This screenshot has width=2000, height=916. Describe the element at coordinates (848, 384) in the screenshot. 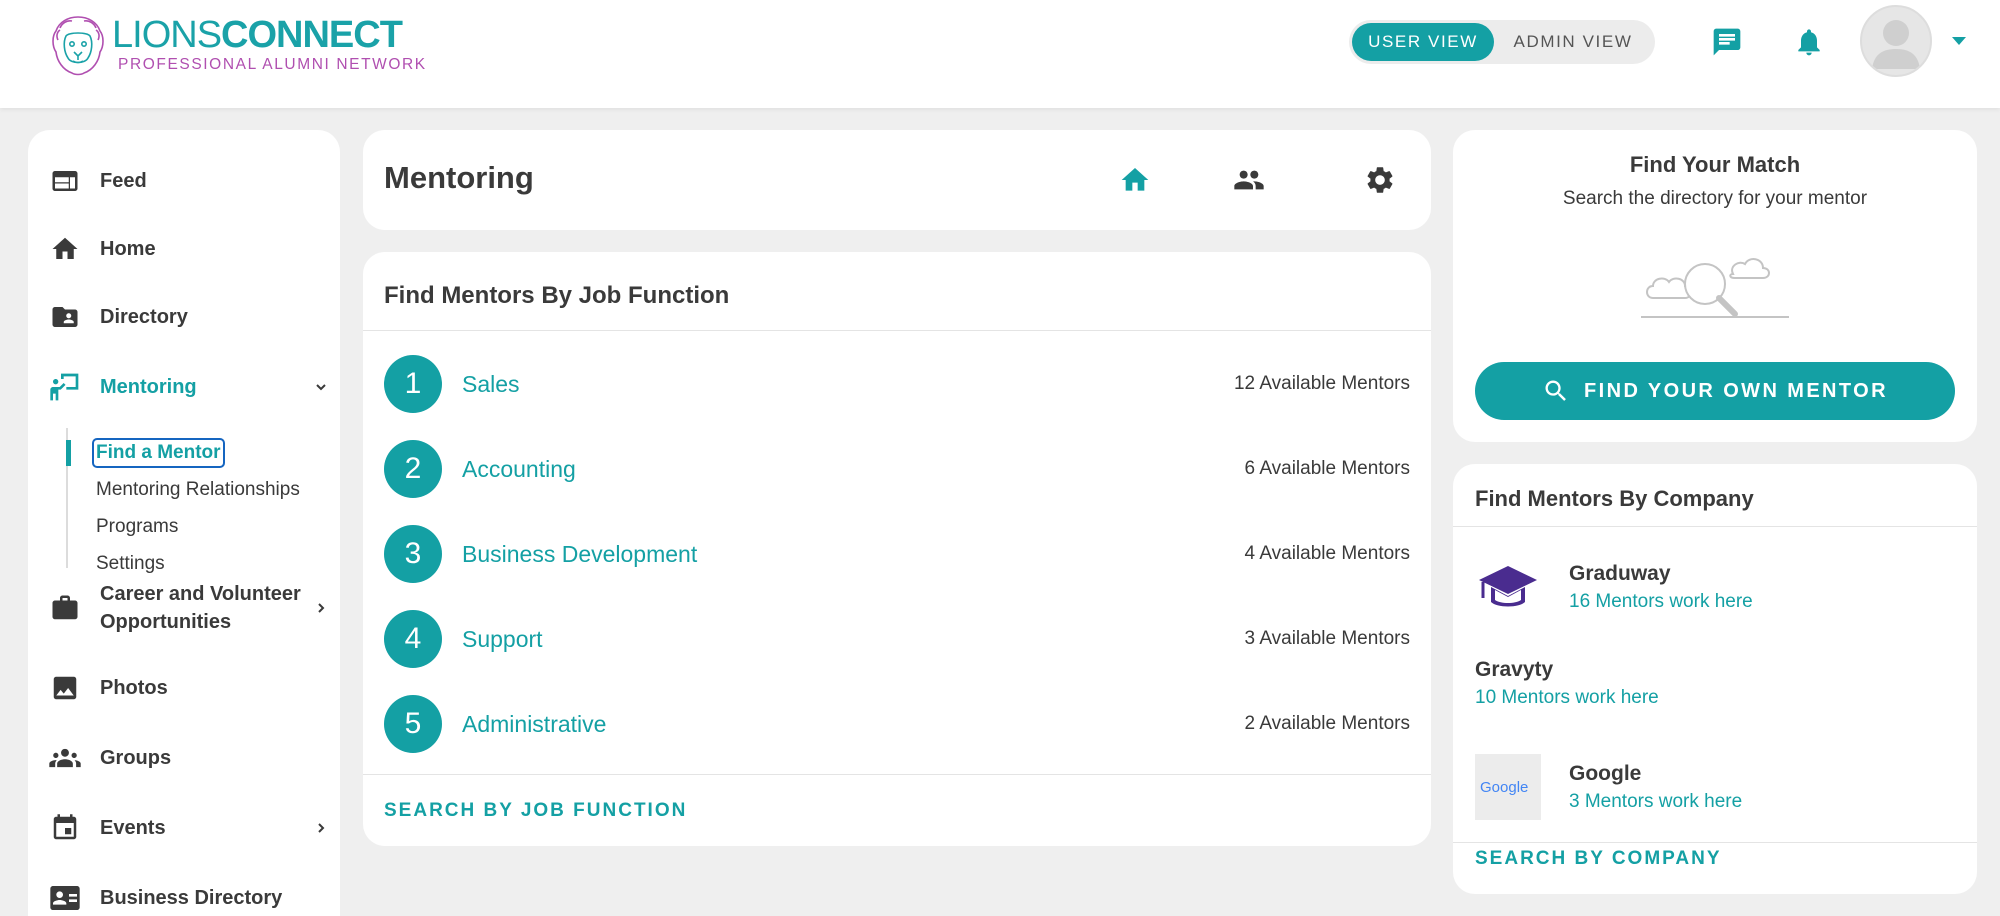

I see `job-function-name: Sales` at that location.